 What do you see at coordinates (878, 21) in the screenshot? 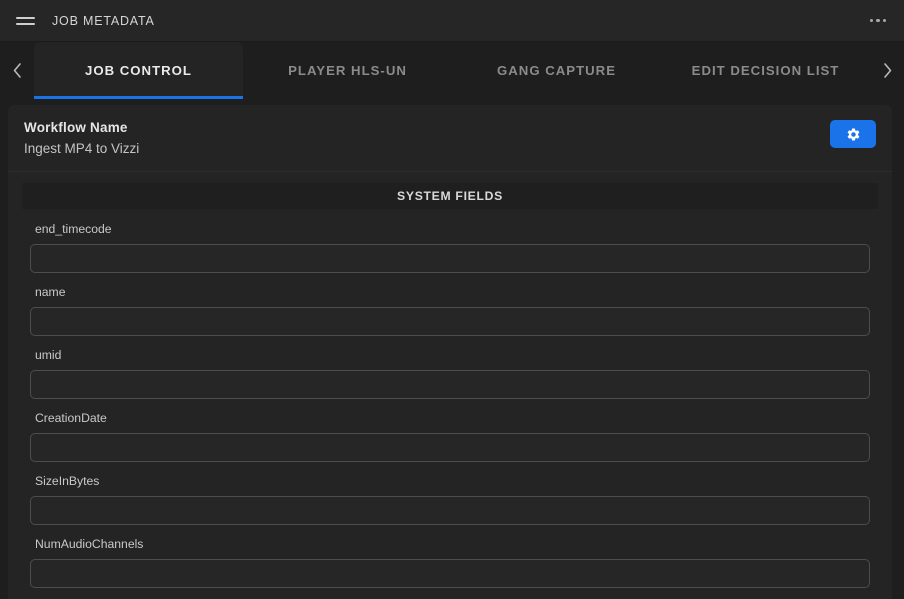
I see `kebab-menu-icon` at bounding box center [878, 21].